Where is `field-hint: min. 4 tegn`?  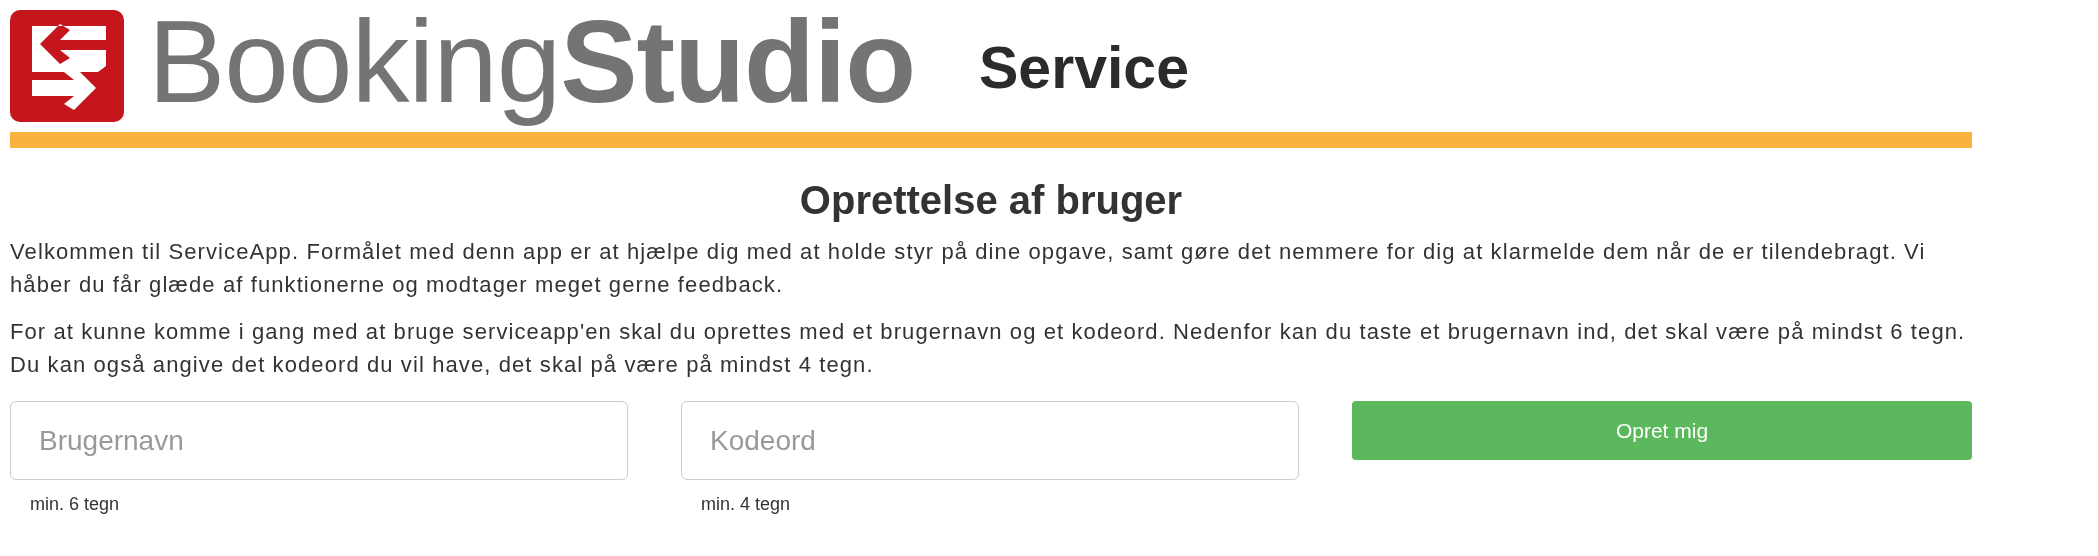
field-hint: min. 4 tegn is located at coordinates (746, 504).